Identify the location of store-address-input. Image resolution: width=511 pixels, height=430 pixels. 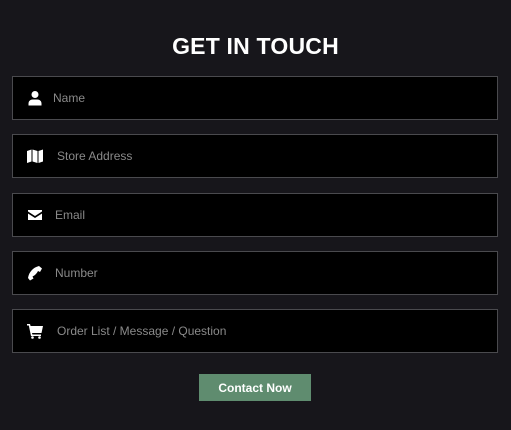
(272, 156).